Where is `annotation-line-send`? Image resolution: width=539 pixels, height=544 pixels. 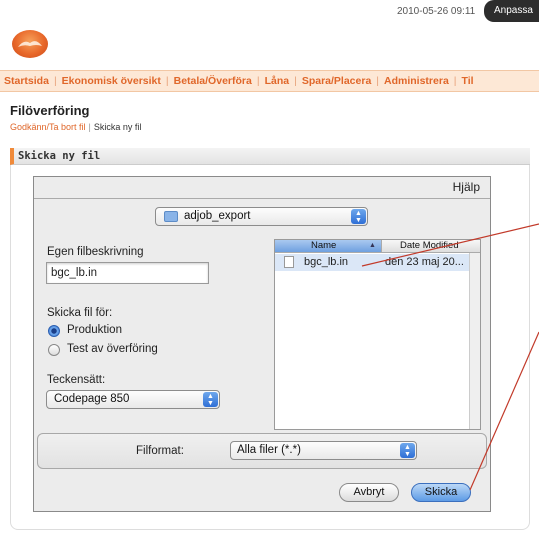 annotation-line-send is located at coordinates (504, 411).